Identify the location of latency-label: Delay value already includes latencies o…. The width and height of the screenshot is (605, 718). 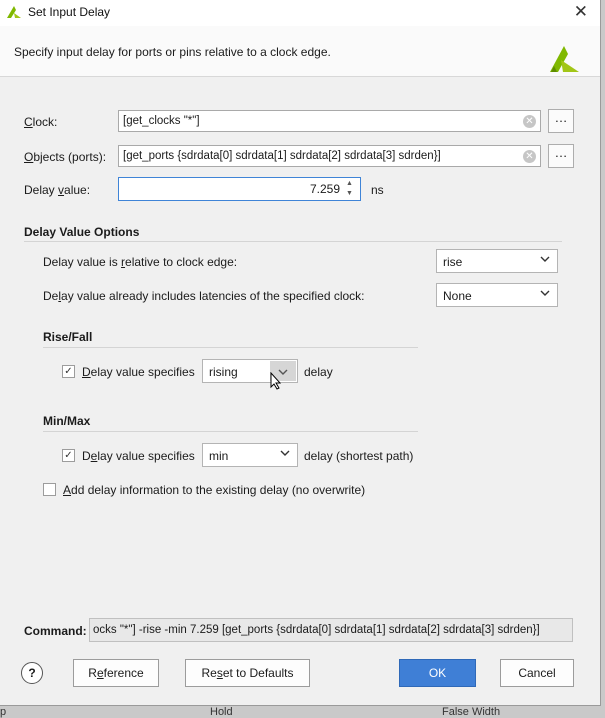
(204, 296).